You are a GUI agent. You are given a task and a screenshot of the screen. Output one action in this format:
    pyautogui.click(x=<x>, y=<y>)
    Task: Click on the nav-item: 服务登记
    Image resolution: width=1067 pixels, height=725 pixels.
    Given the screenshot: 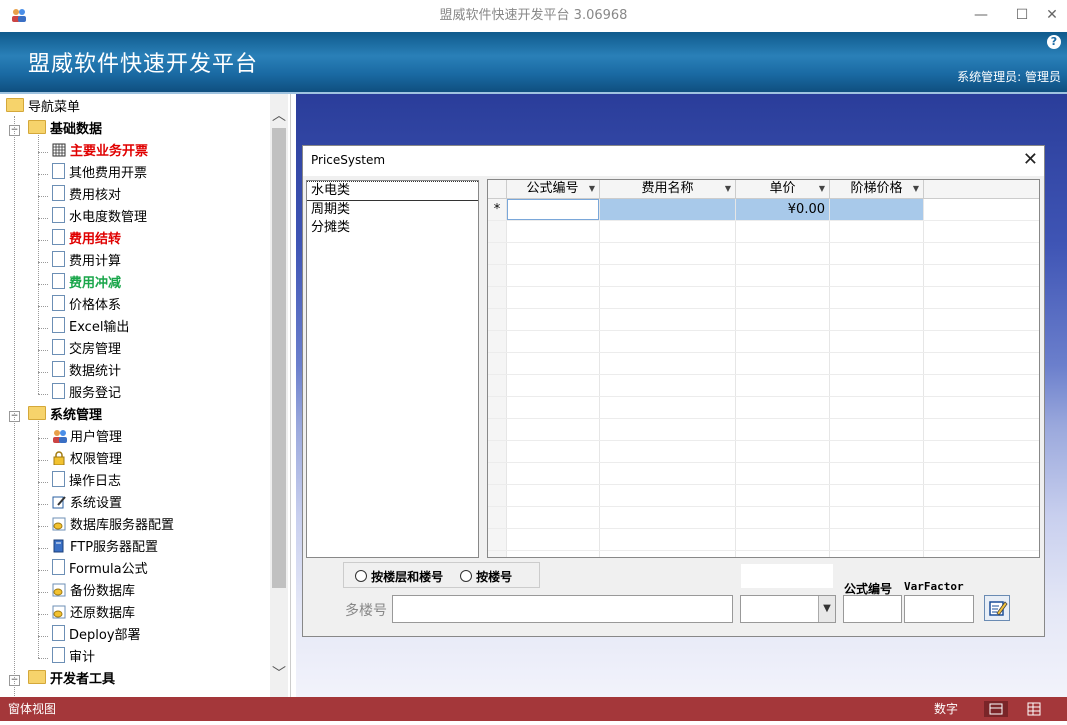 What is the action you would take?
    pyautogui.click(x=86, y=394)
    